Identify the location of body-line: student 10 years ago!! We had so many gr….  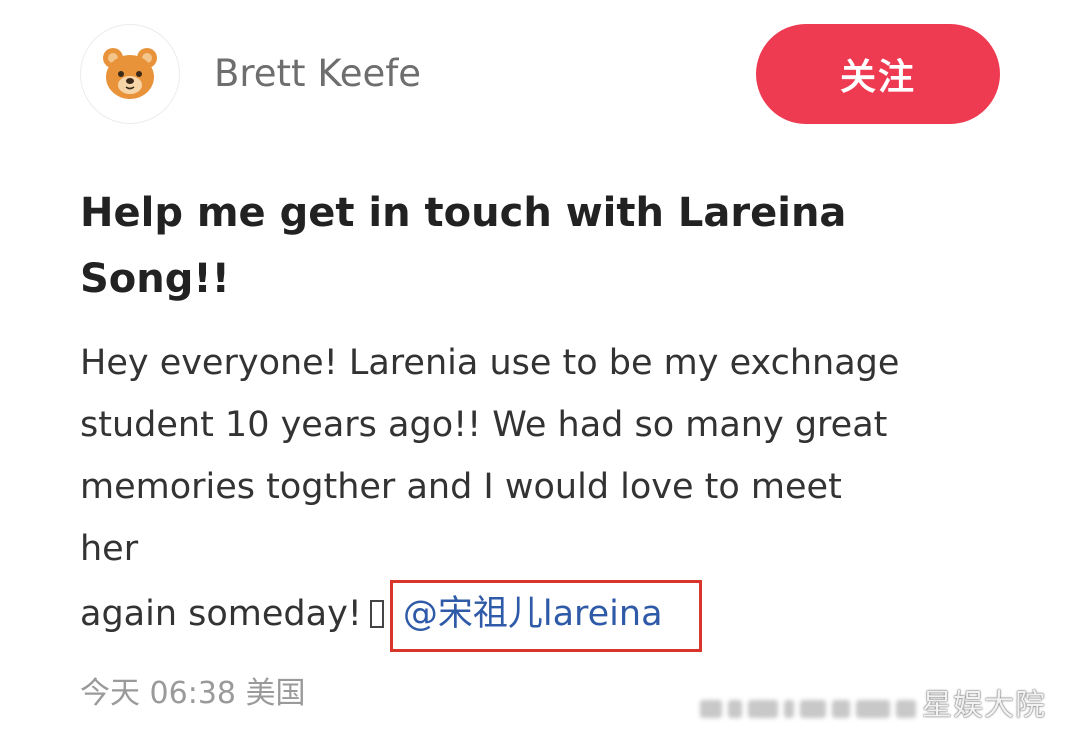
(484, 425).